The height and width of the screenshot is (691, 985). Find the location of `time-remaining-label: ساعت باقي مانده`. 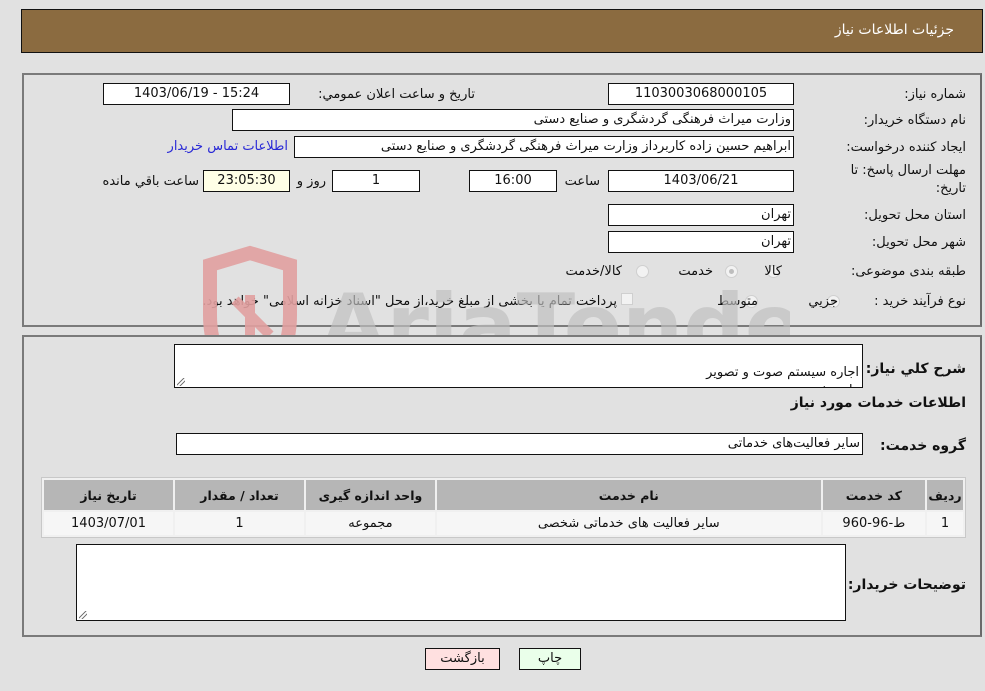

time-remaining-label: ساعت باقي مانده is located at coordinates (150, 181).